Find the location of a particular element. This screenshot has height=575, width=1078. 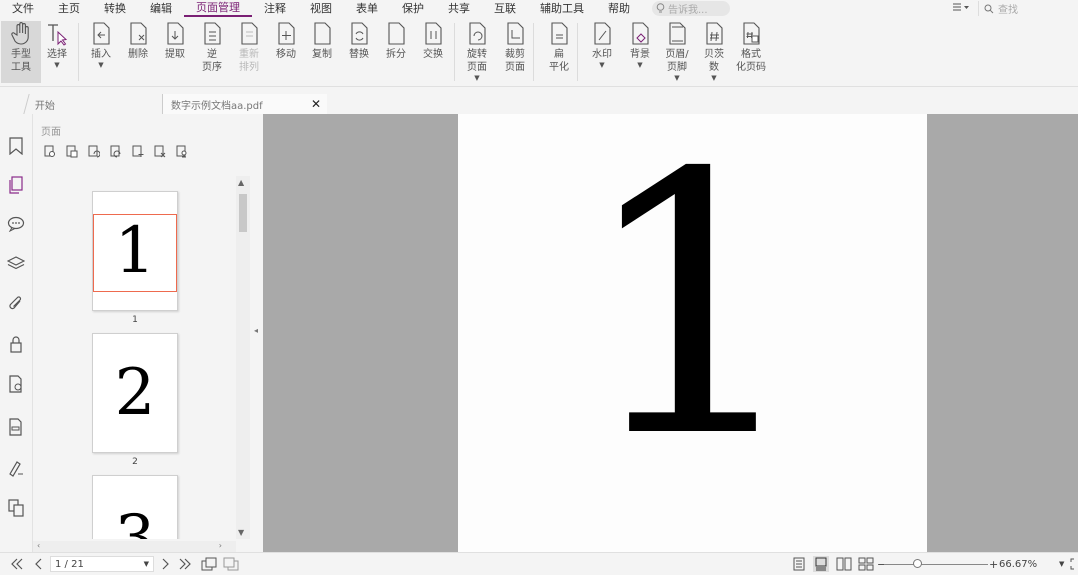

ribbon-button-hand: 手型 工具 is located at coordinates (21, 52).